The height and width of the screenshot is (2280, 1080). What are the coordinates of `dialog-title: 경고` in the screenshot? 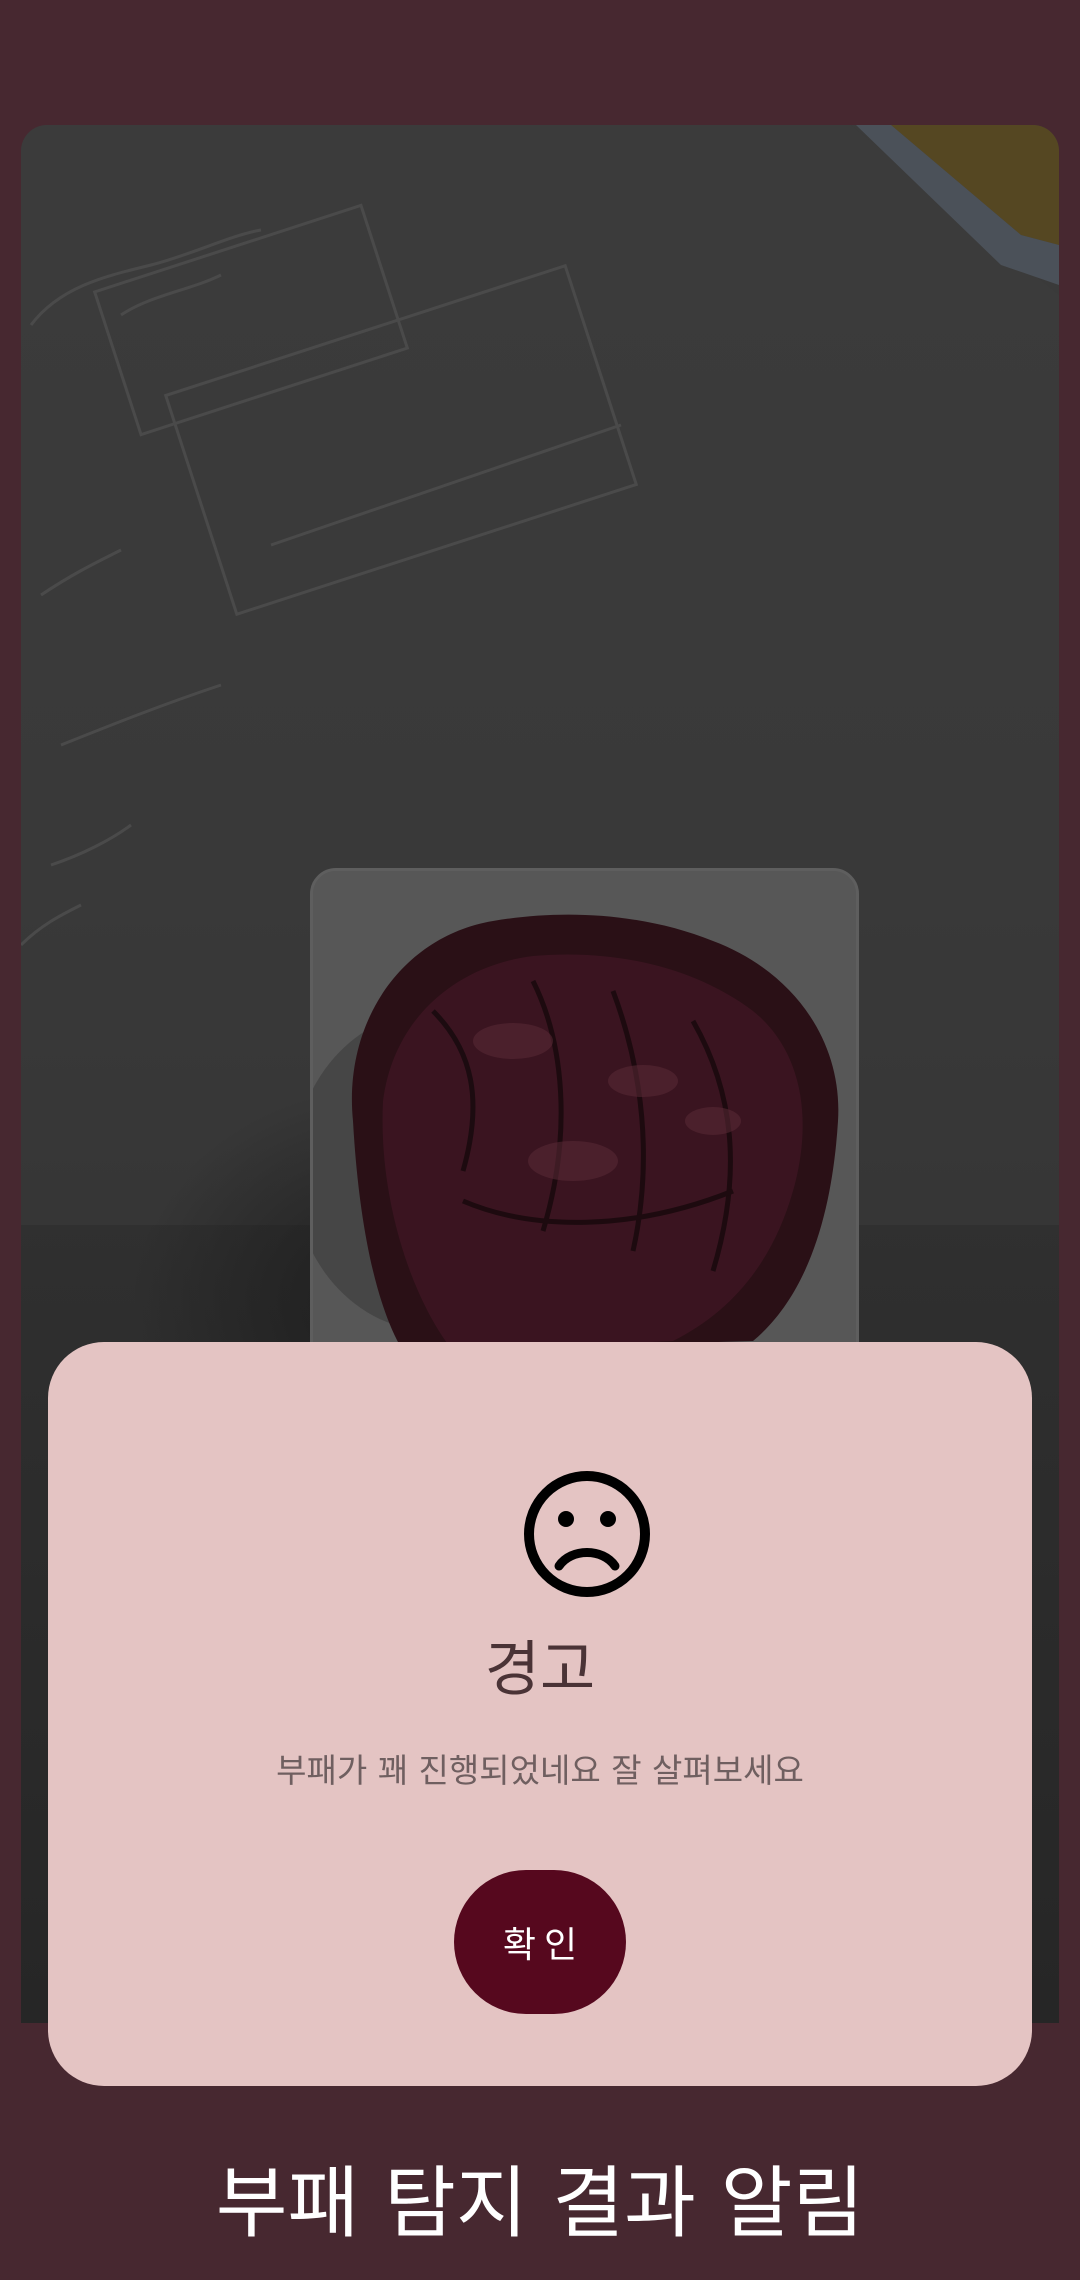 It's located at (540, 1670).